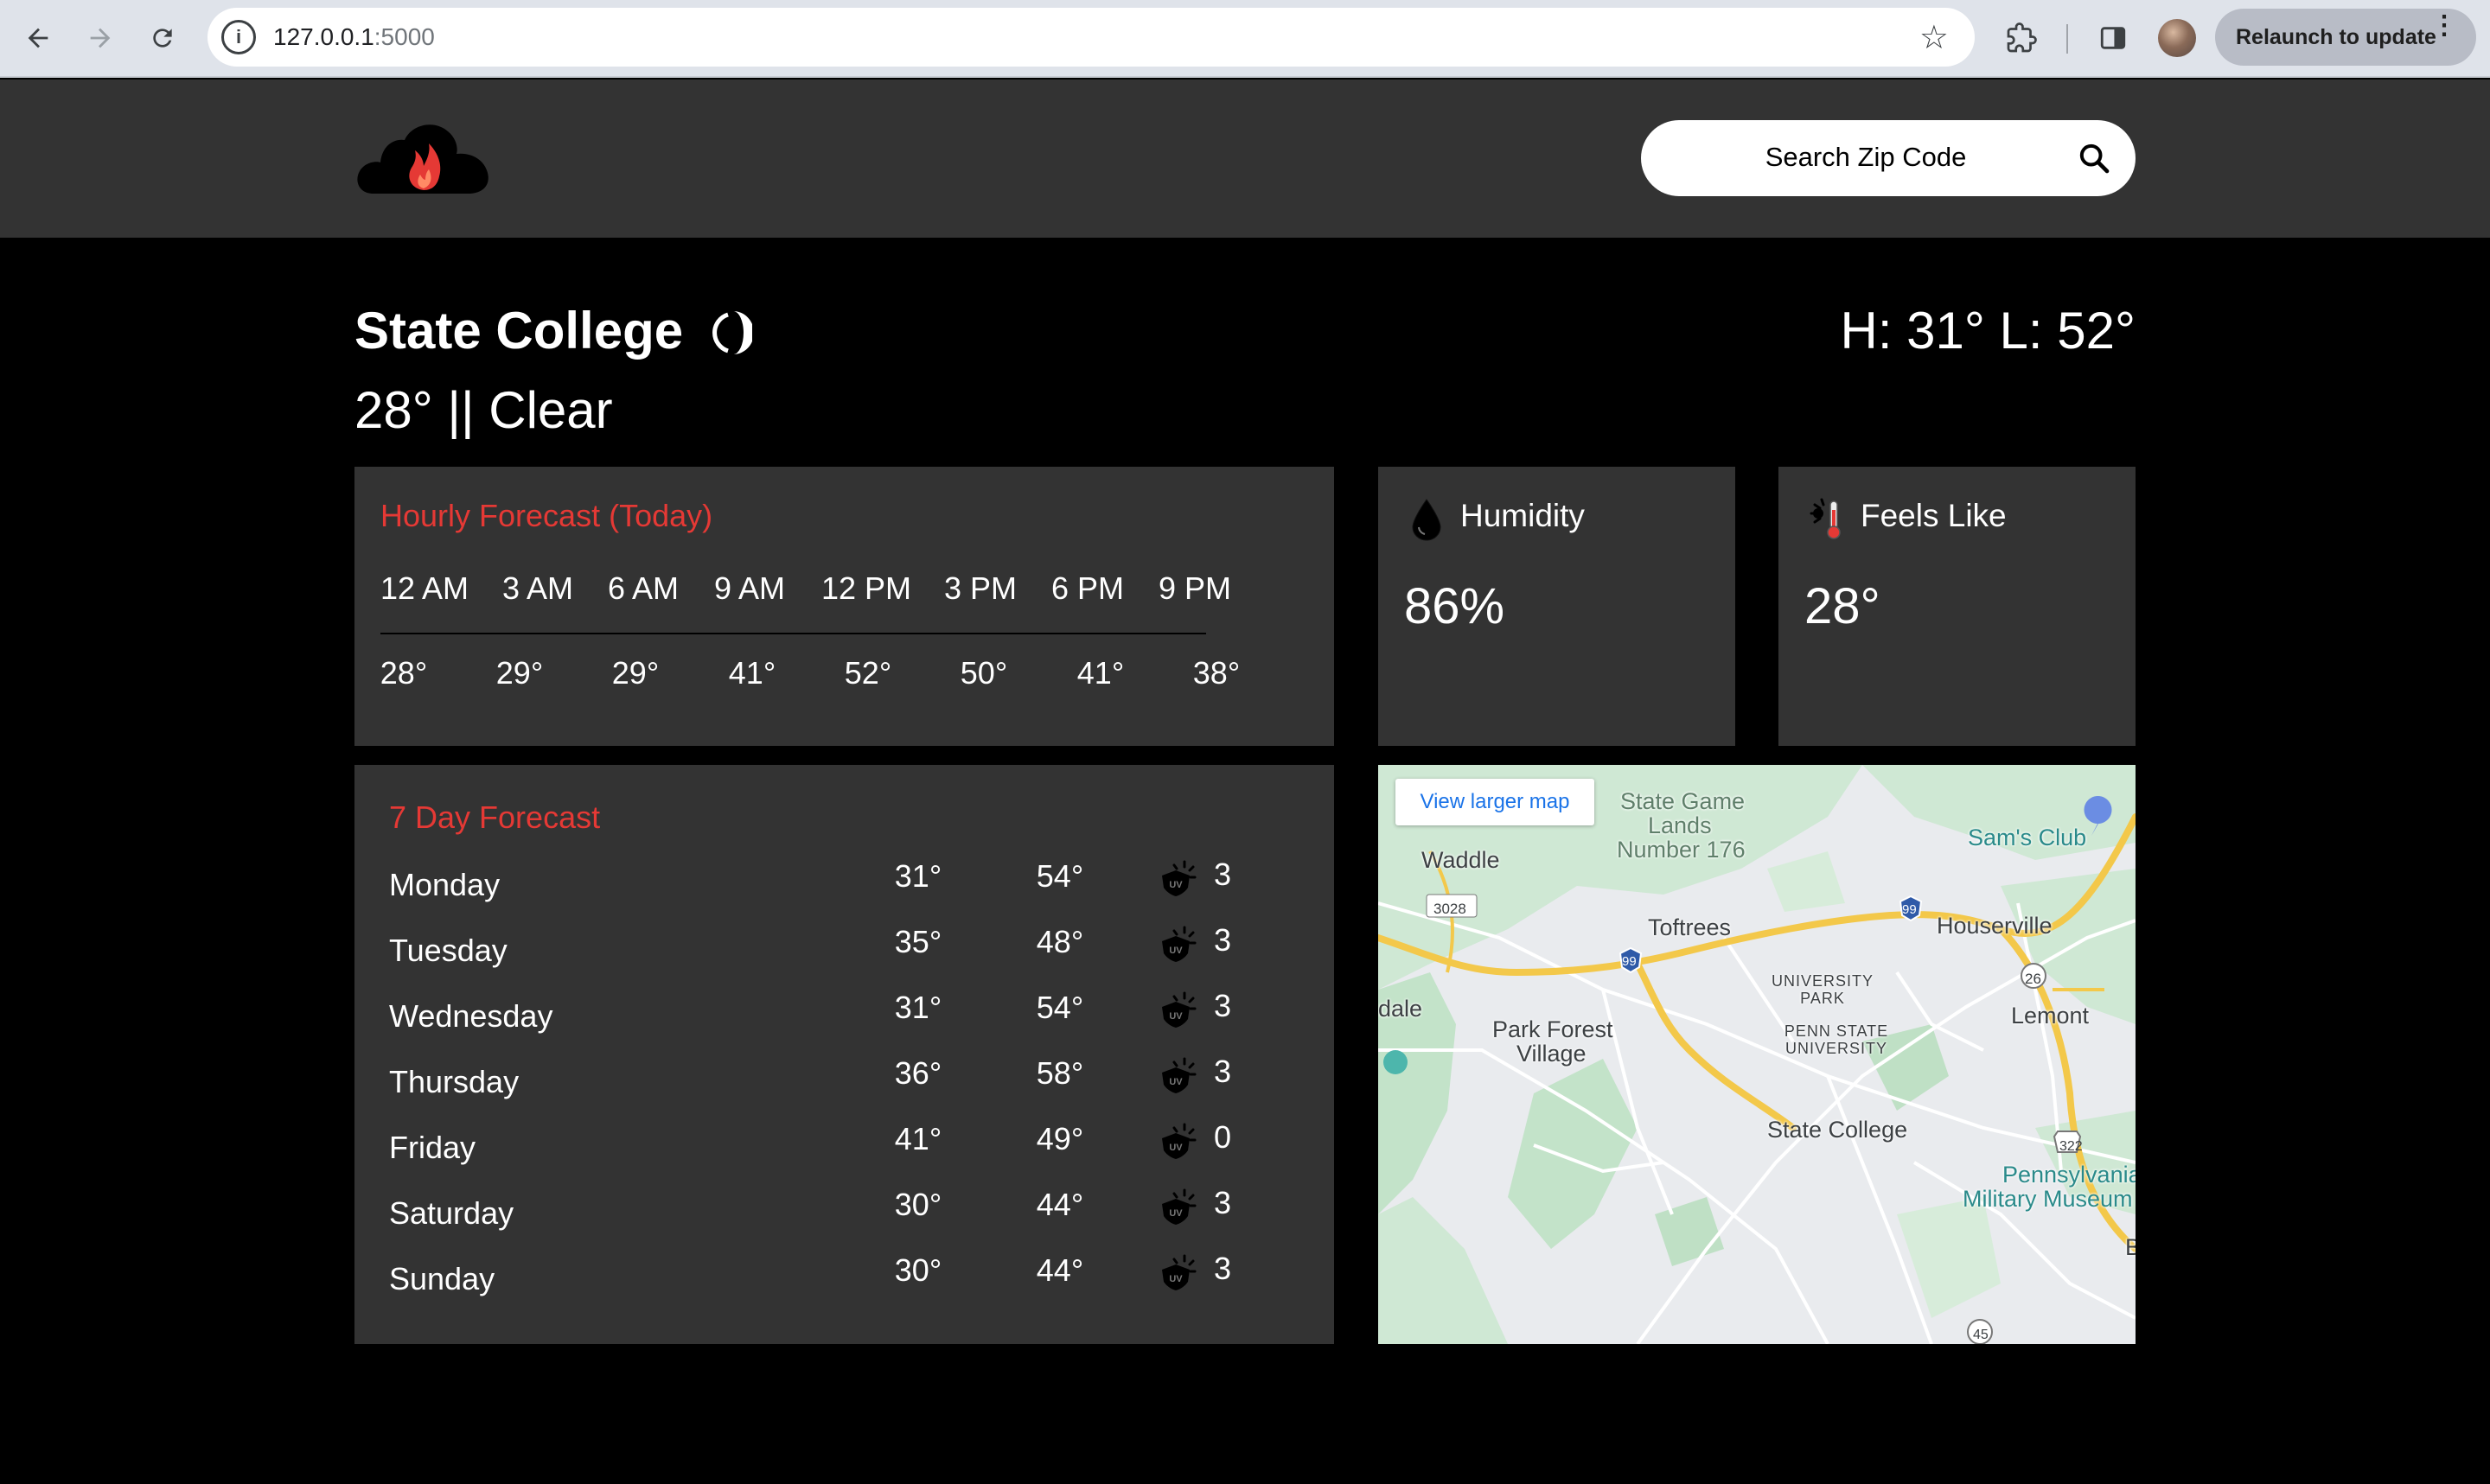 This screenshot has width=2490, height=1484. I want to click on forecast-day: Tuesday, so click(448, 951).